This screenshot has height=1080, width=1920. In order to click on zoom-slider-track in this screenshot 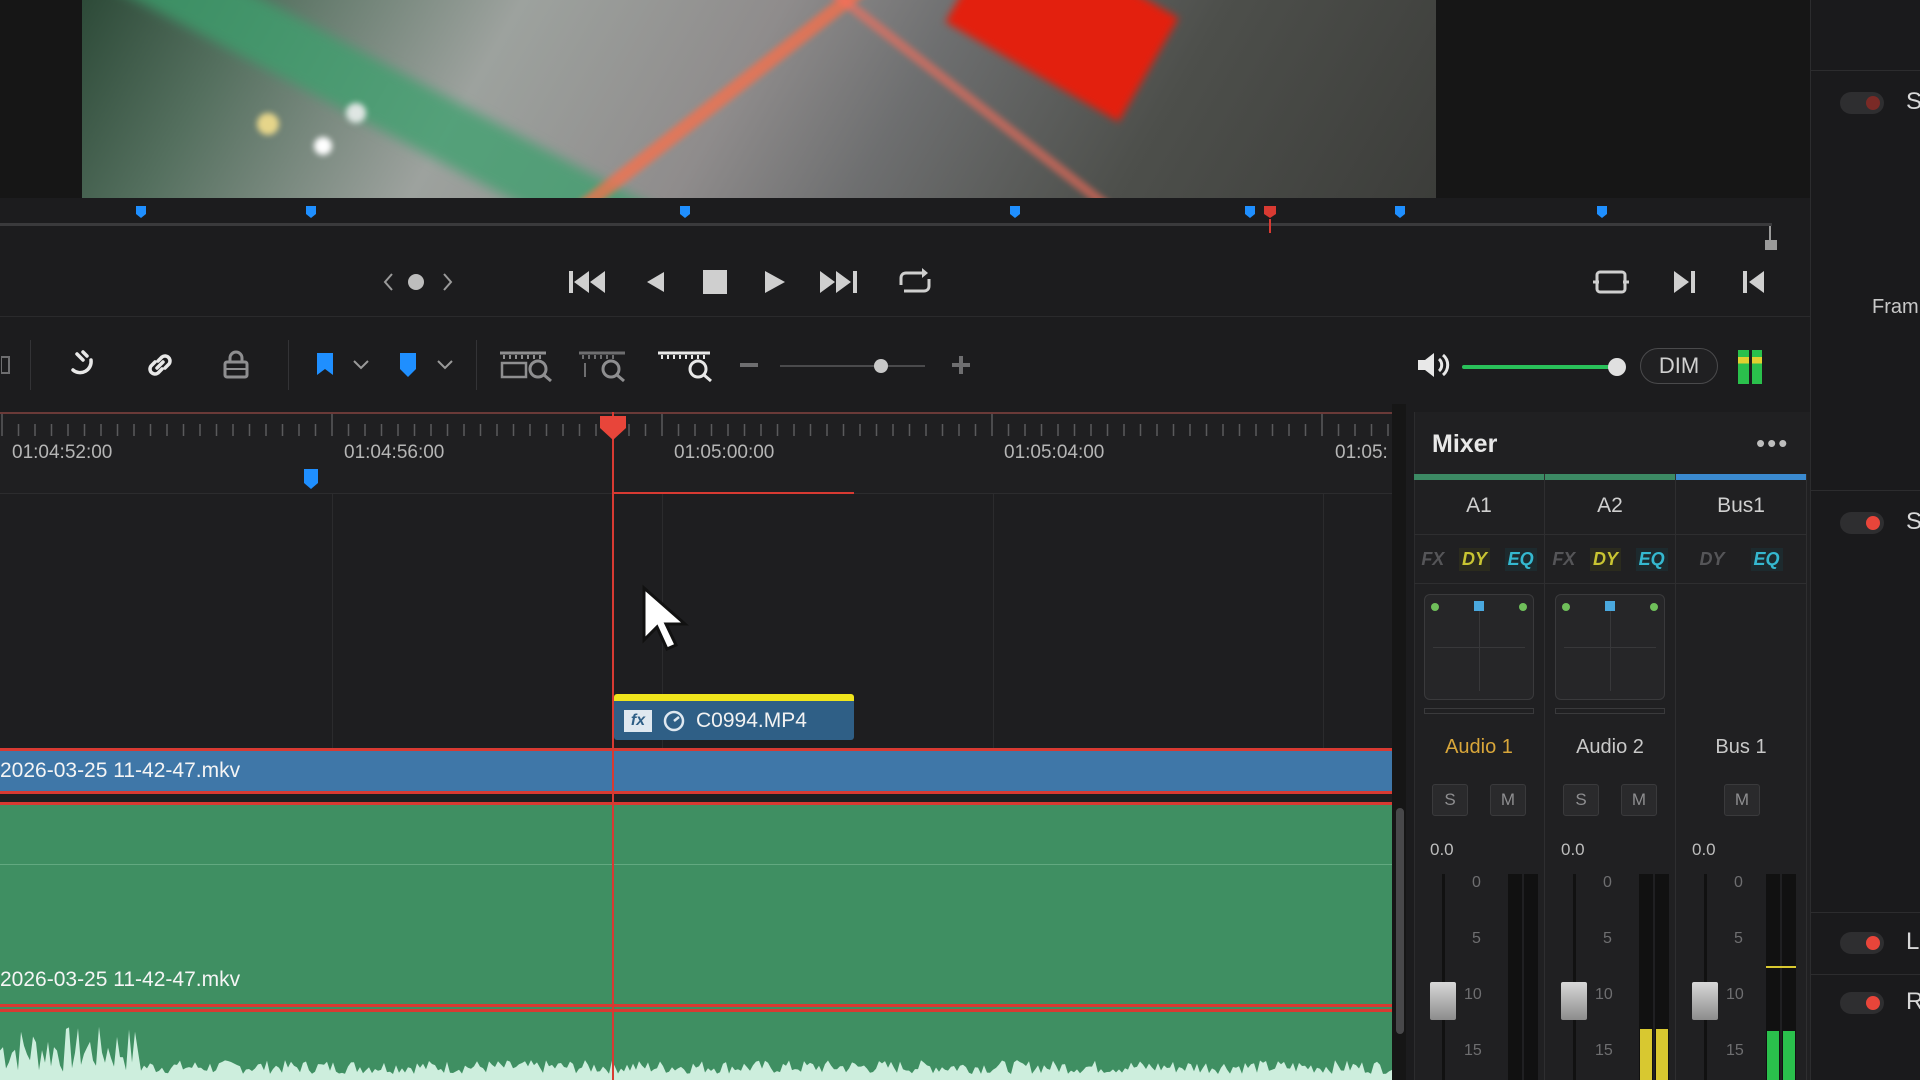, I will do `click(852, 366)`.